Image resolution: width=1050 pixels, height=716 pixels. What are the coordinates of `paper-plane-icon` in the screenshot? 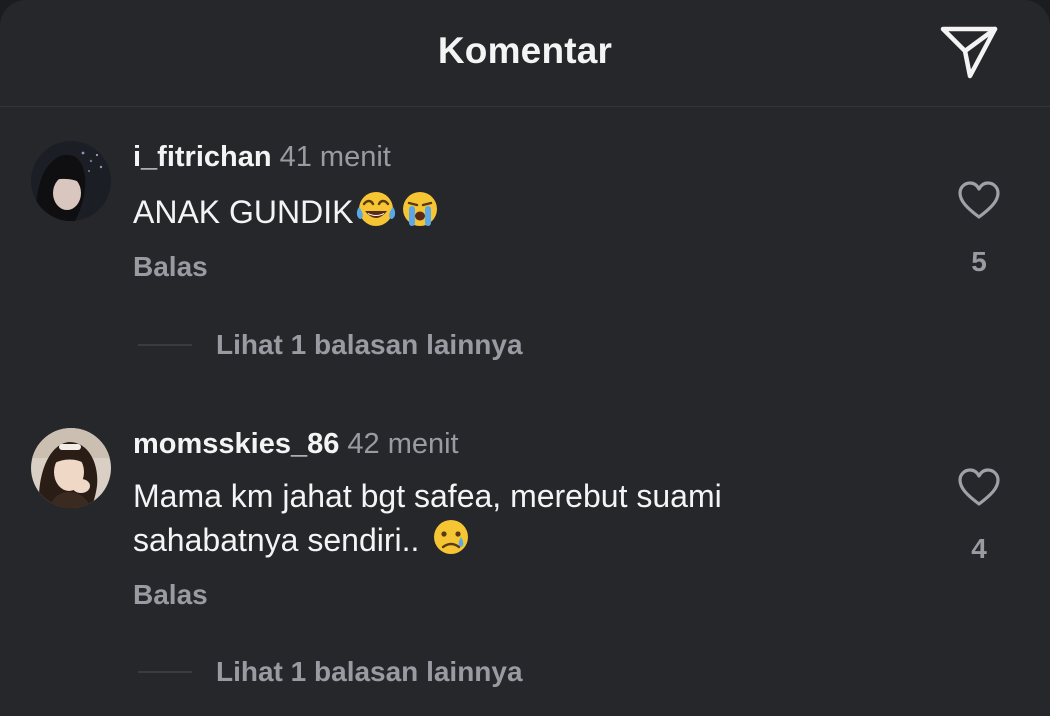 It's located at (969, 52).